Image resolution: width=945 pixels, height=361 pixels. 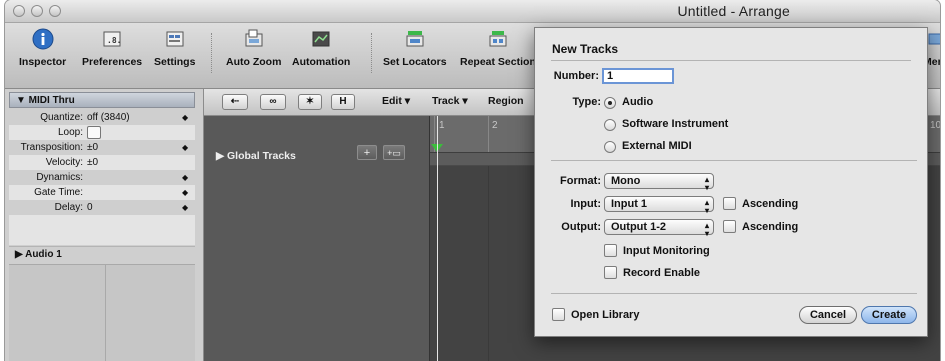 I want to click on number-field: 1, so click(x=638, y=76).